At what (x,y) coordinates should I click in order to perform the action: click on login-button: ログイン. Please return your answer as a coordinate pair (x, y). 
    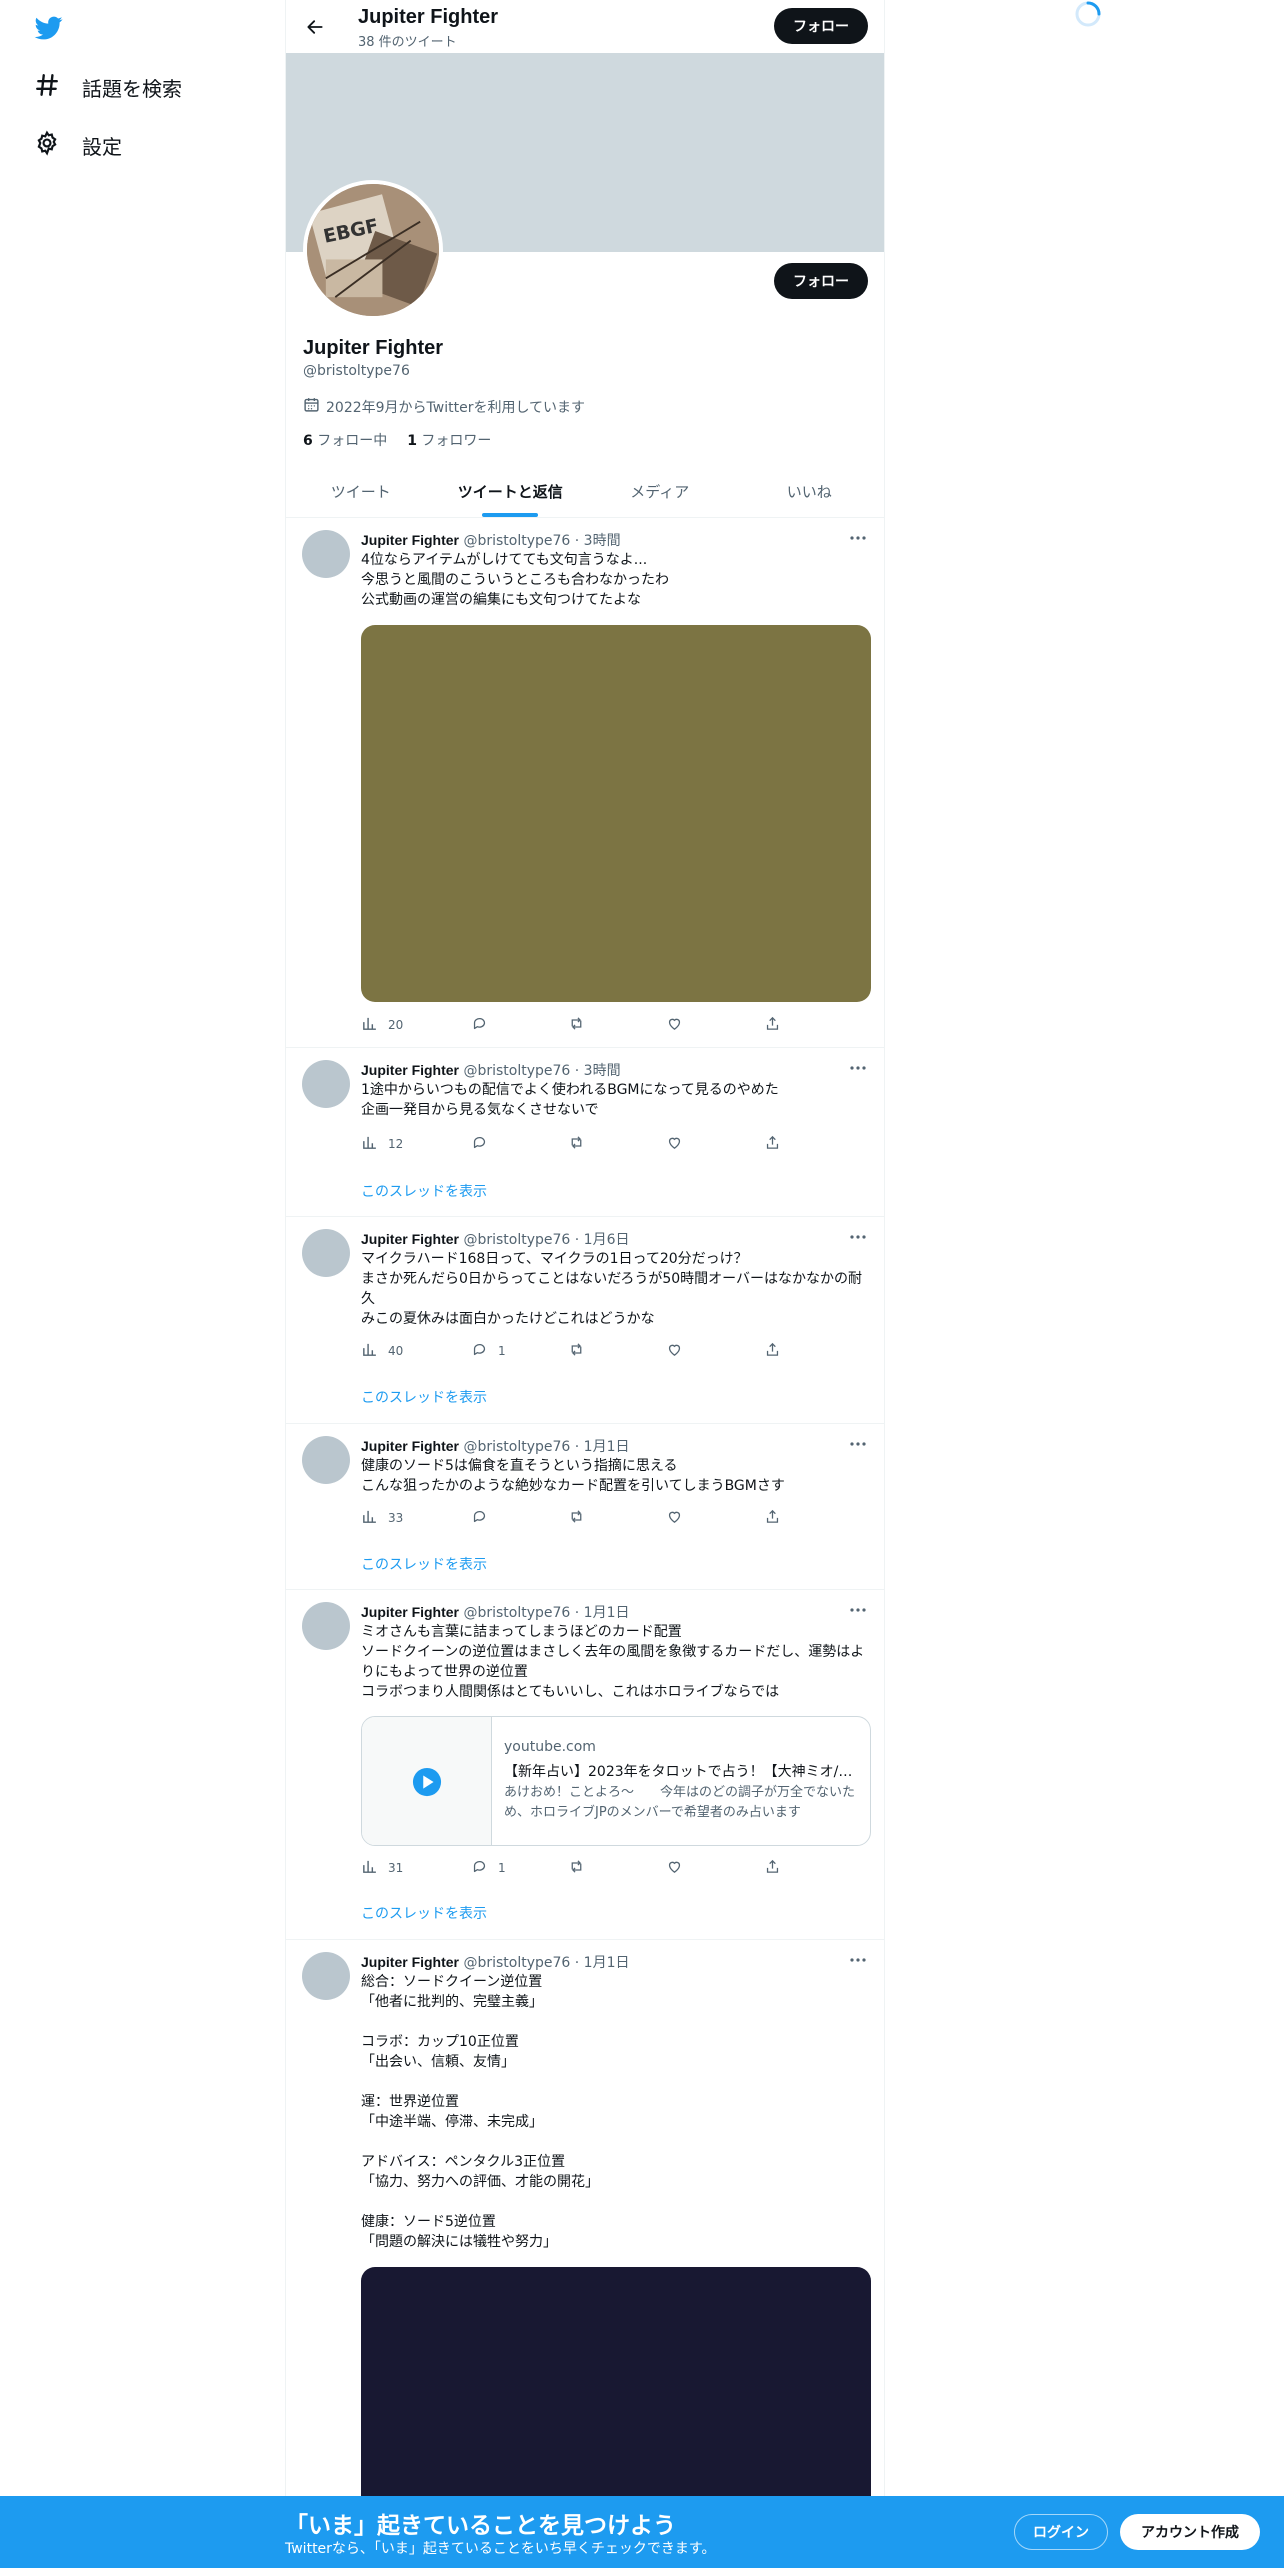
    Looking at the image, I should click on (1061, 2532).